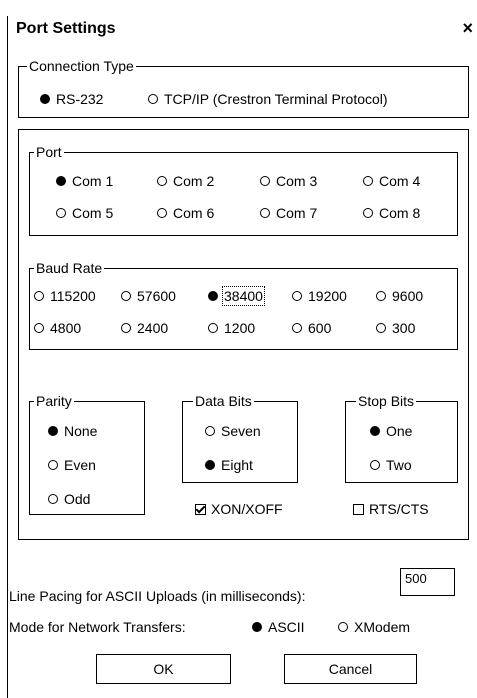 The image size is (477, 698). Describe the element at coordinates (65, 296) in the screenshot. I see `radio-baud-115200: 115200` at that location.